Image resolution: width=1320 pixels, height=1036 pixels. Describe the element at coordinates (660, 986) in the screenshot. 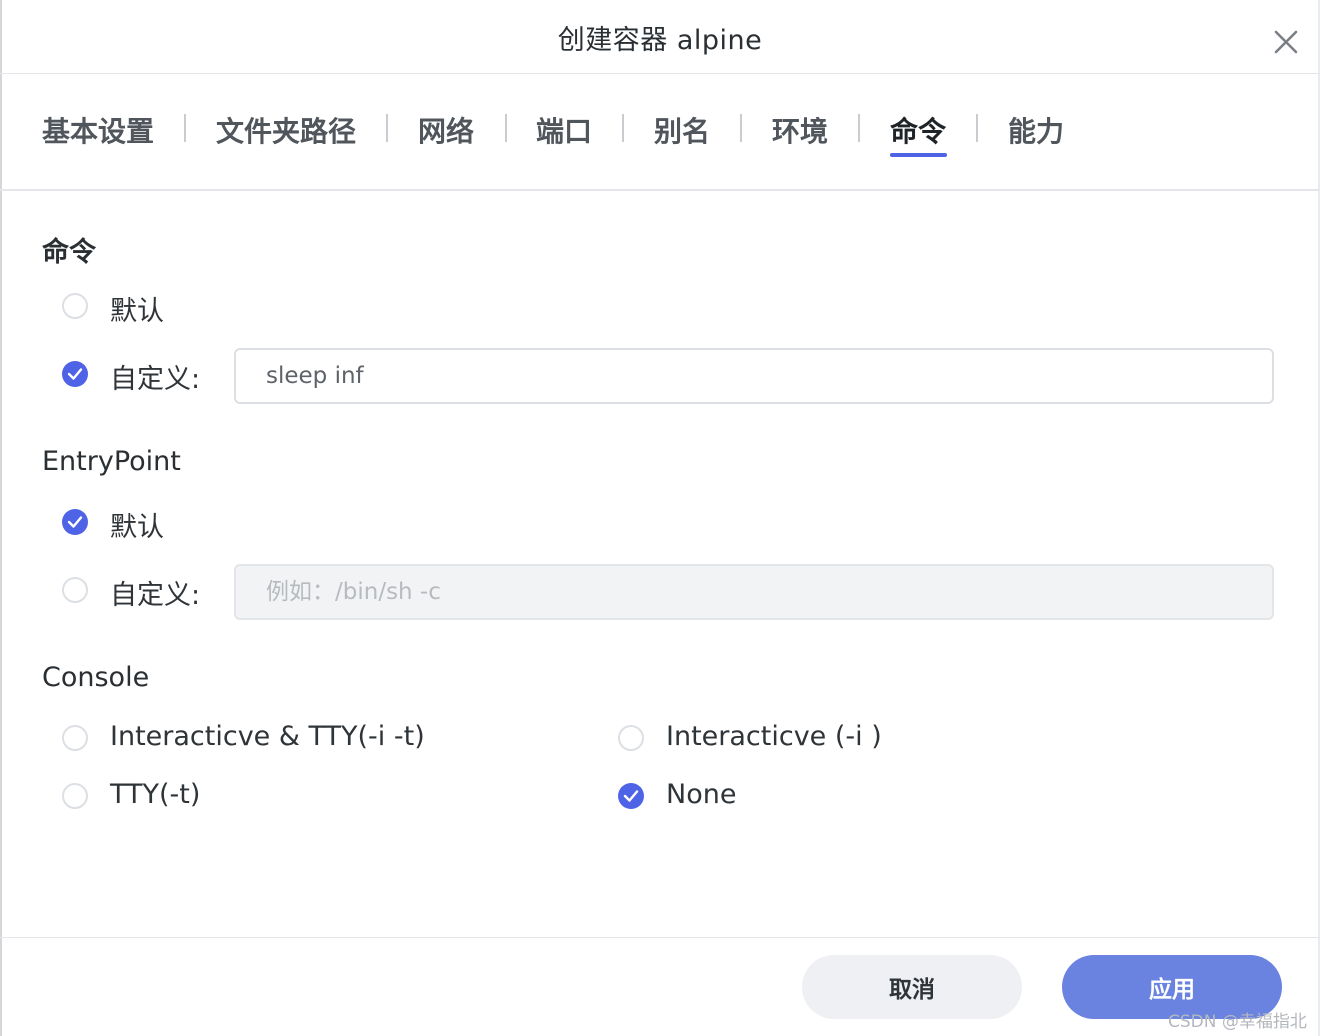

I see `dialog-footer: 取消 应用` at that location.